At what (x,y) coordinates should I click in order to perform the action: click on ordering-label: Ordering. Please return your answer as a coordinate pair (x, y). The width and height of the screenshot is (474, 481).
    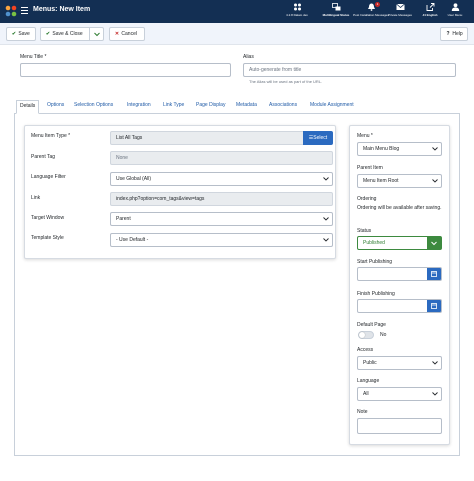
    Looking at the image, I should click on (367, 199).